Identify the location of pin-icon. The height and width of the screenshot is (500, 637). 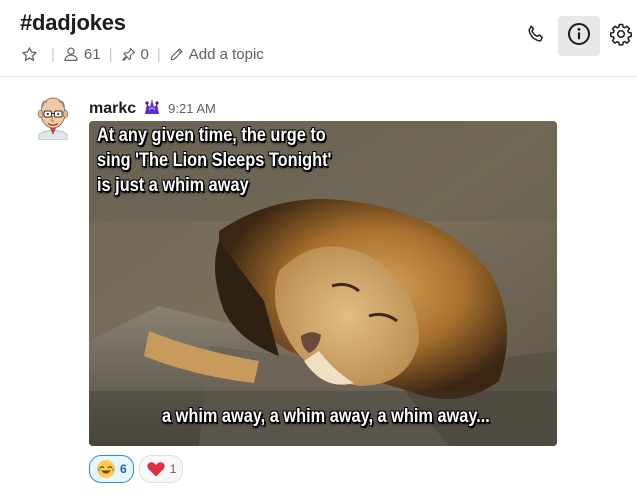
(128, 54).